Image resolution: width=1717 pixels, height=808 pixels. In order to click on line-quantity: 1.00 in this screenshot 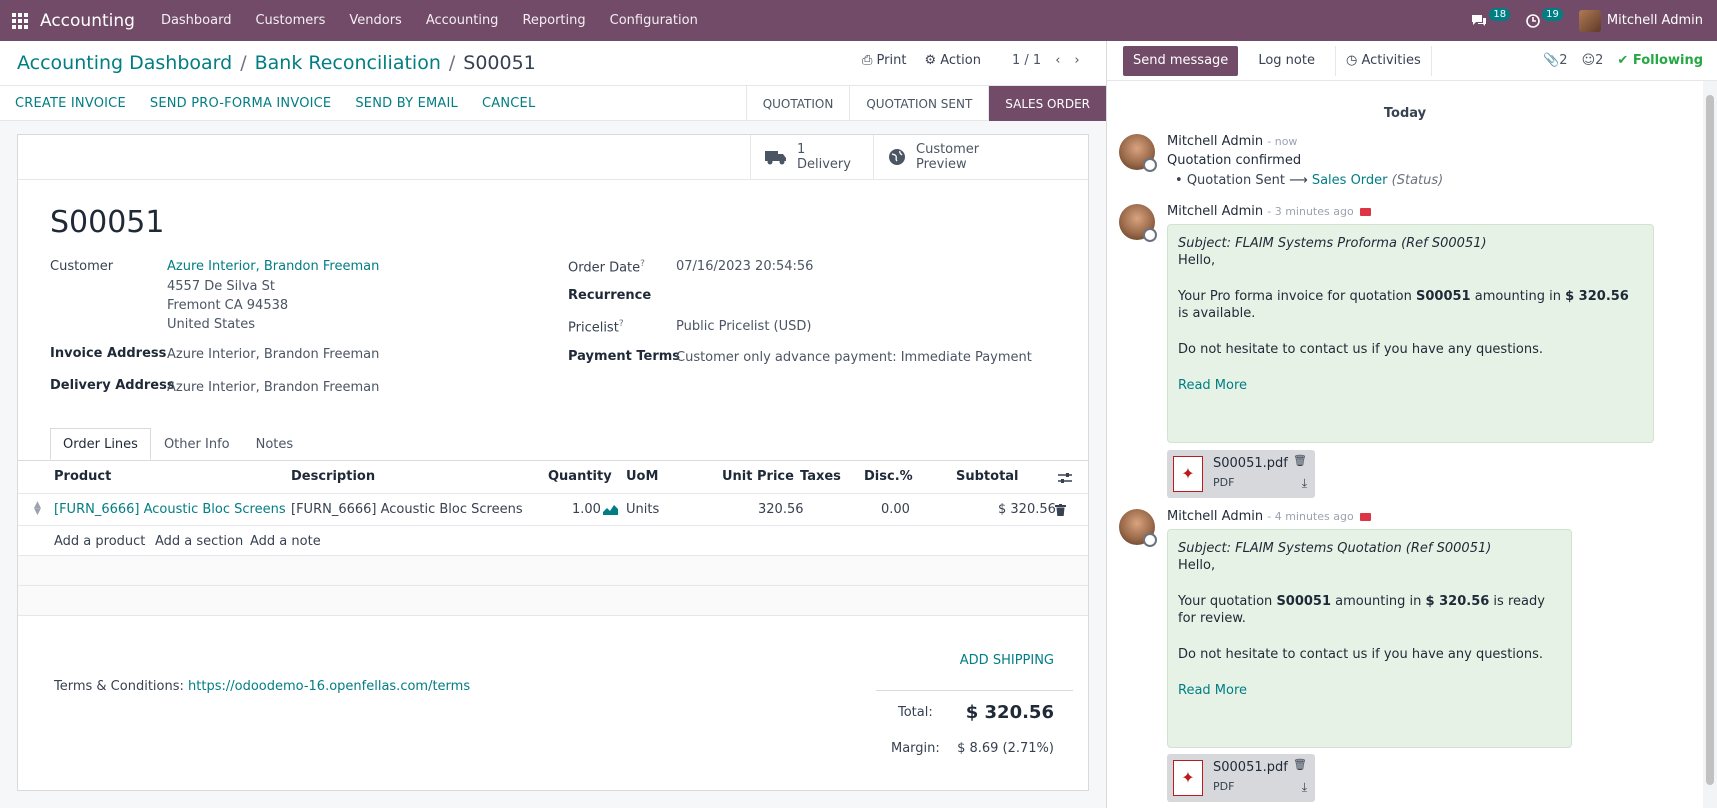, I will do `click(586, 509)`.